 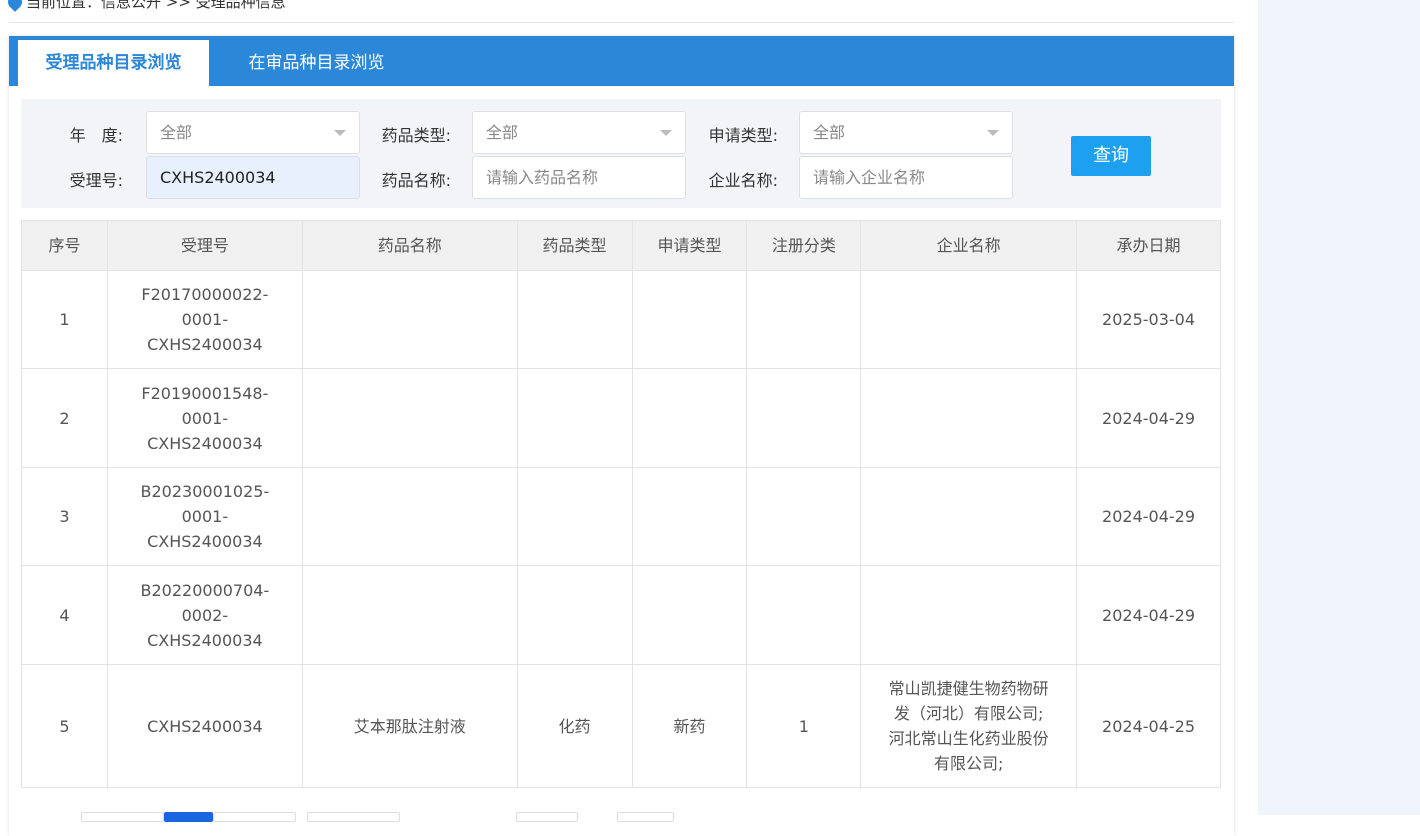 I want to click on table-cell: F20190001548- 0001- CXHS2400034, so click(x=204, y=418).